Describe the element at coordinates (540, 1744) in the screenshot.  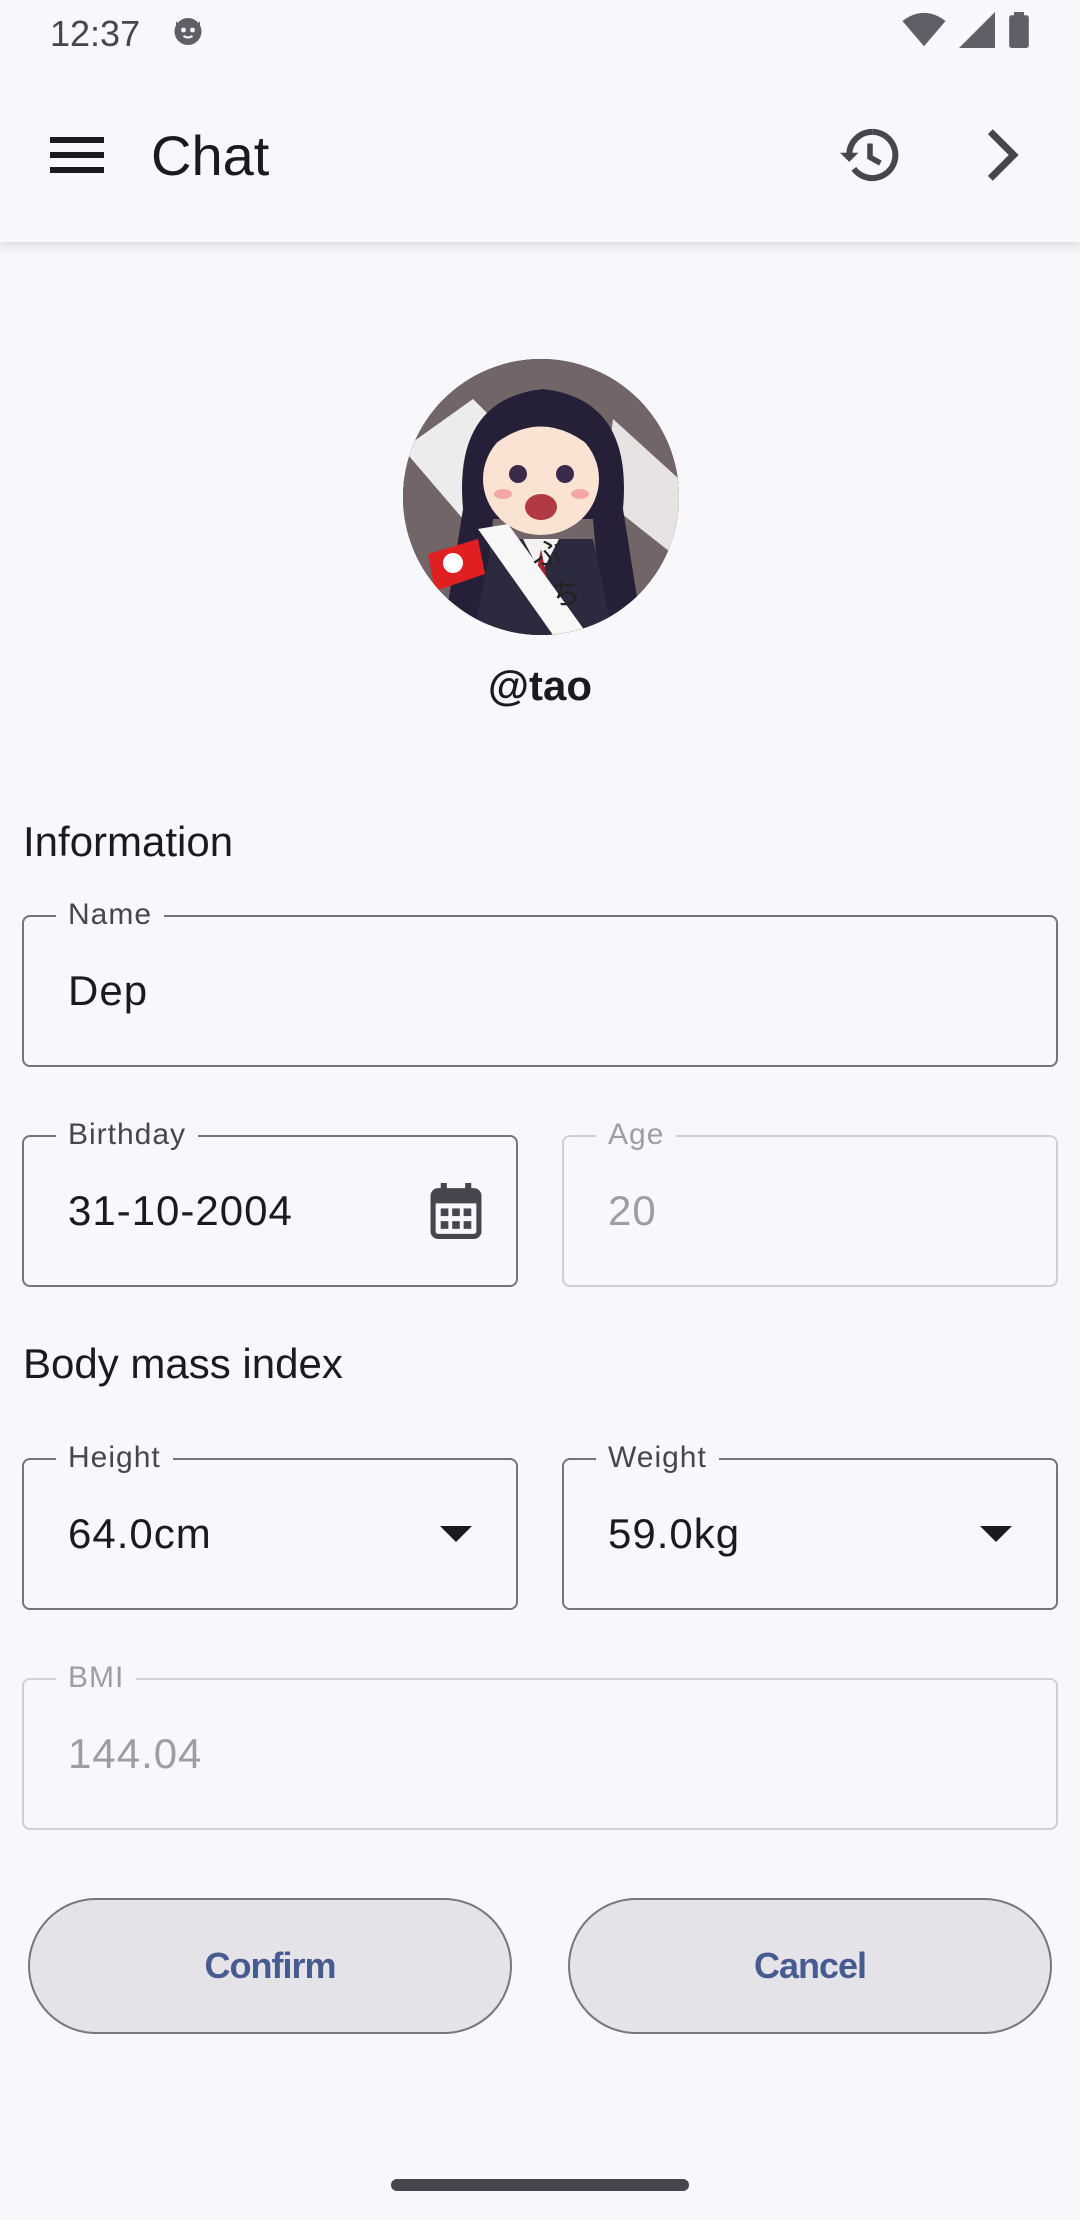
I see `bmi-field: BMI 144.04` at that location.